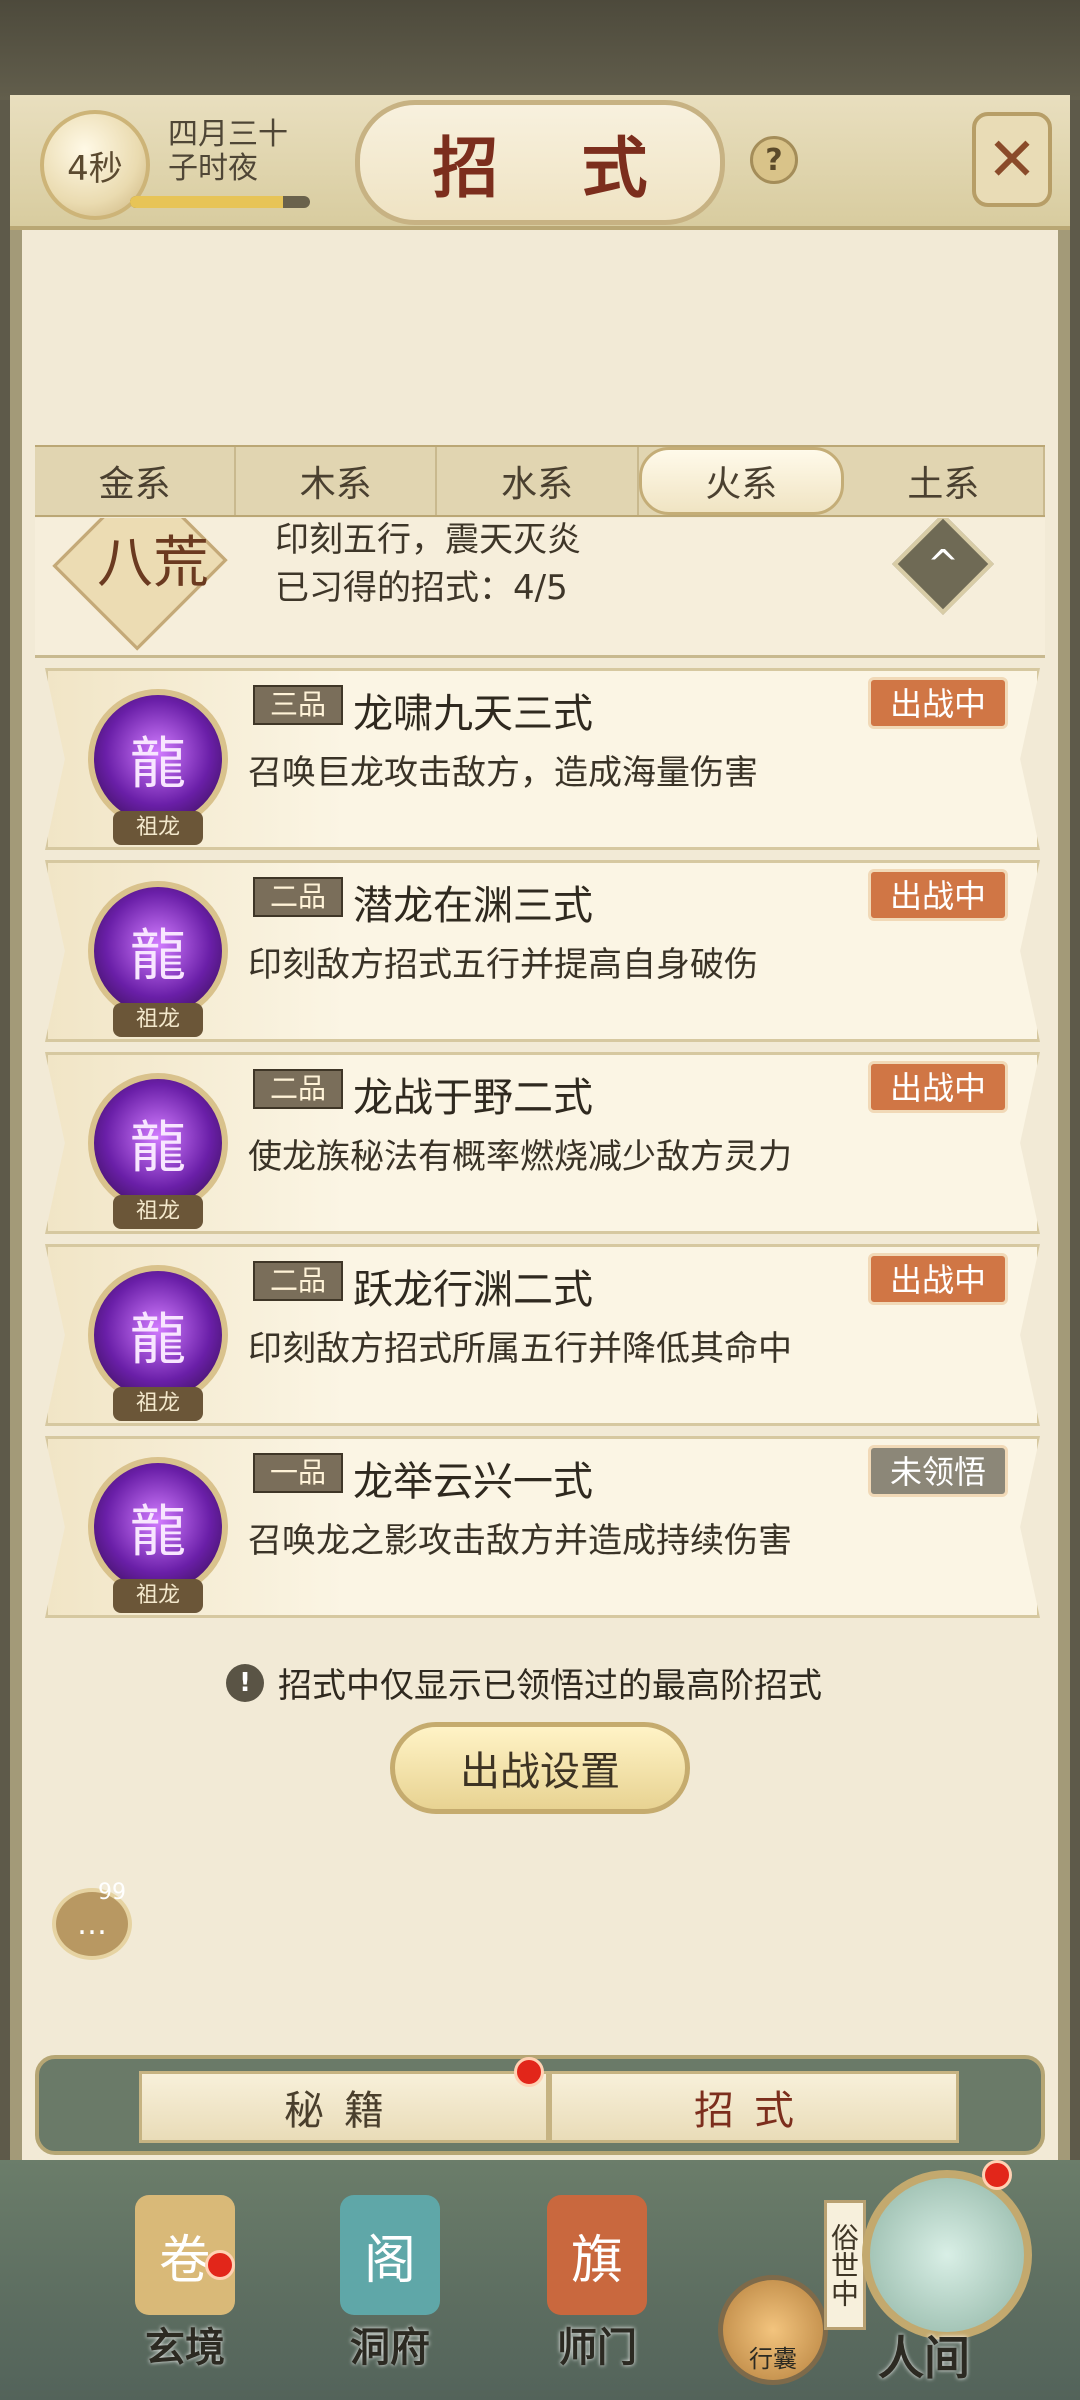  What do you see at coordinates (344, 2107) in the screenshot?
I see `tab-secret-books: 秘籍` at bounding box center [344, 2107].